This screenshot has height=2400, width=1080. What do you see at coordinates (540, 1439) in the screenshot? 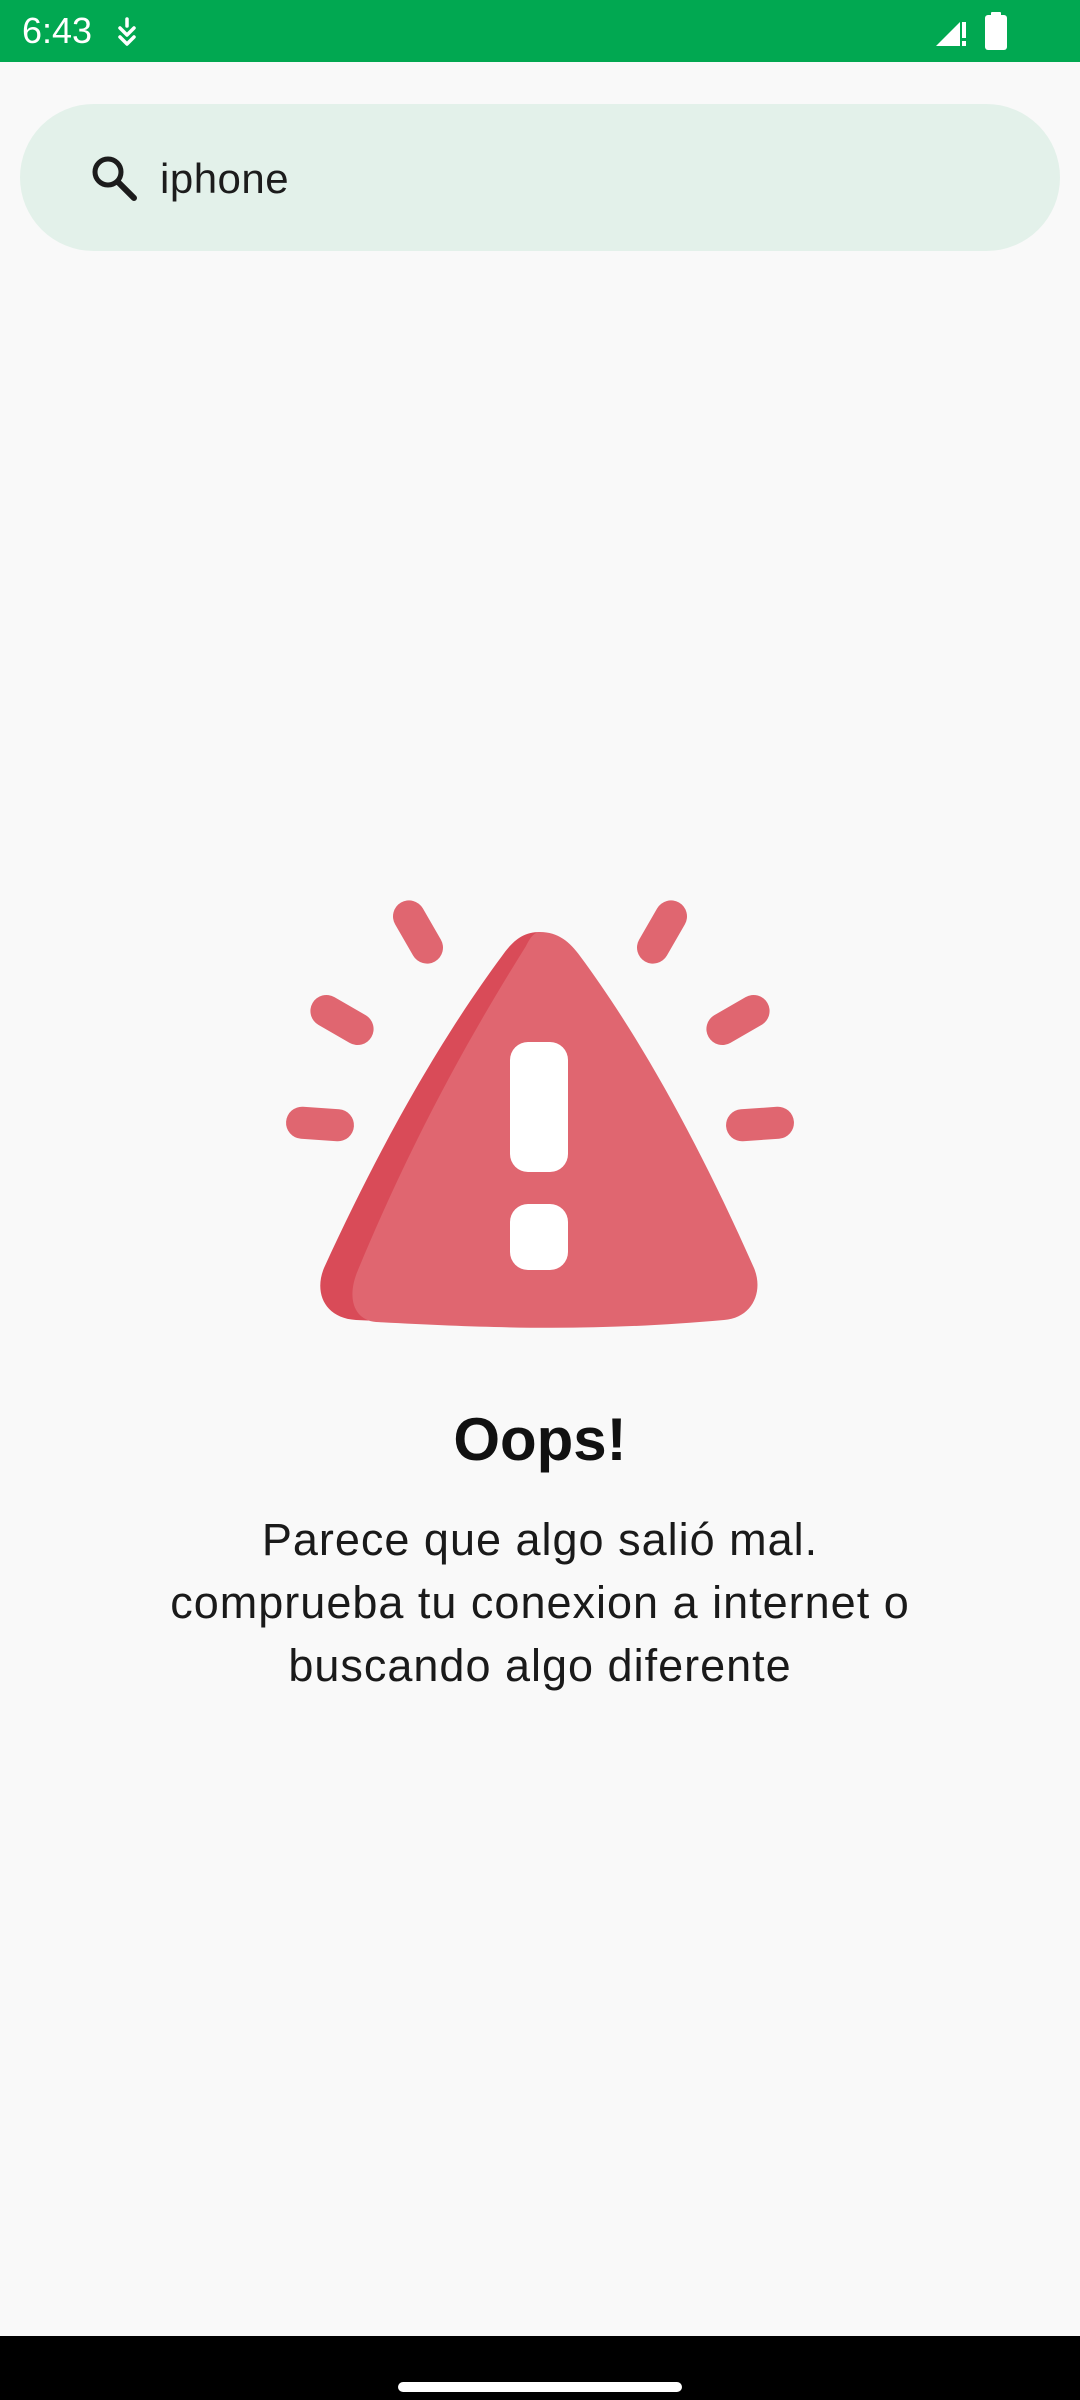
I see `error-title: Oops!` at bounding box center [540, 1439].